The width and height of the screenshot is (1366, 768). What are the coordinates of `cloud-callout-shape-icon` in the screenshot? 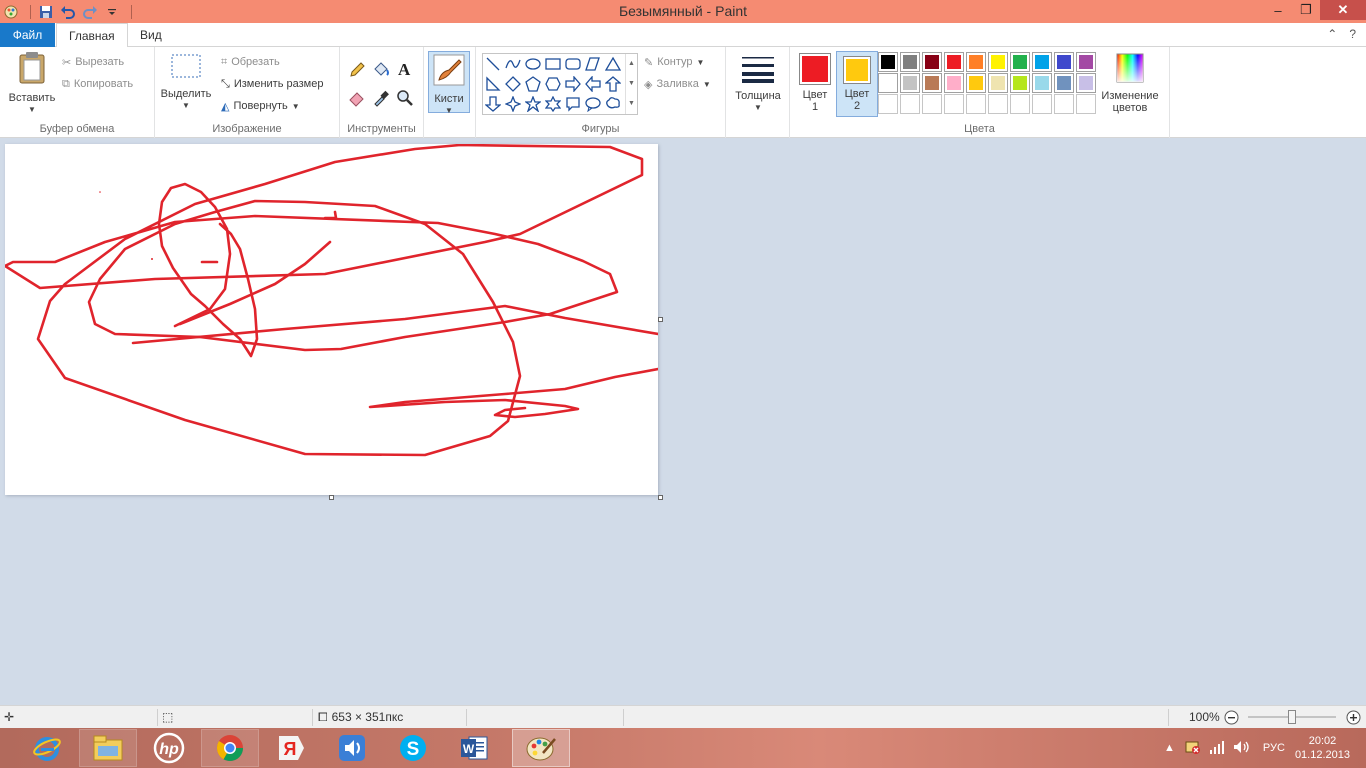 It's located at (613, 104).